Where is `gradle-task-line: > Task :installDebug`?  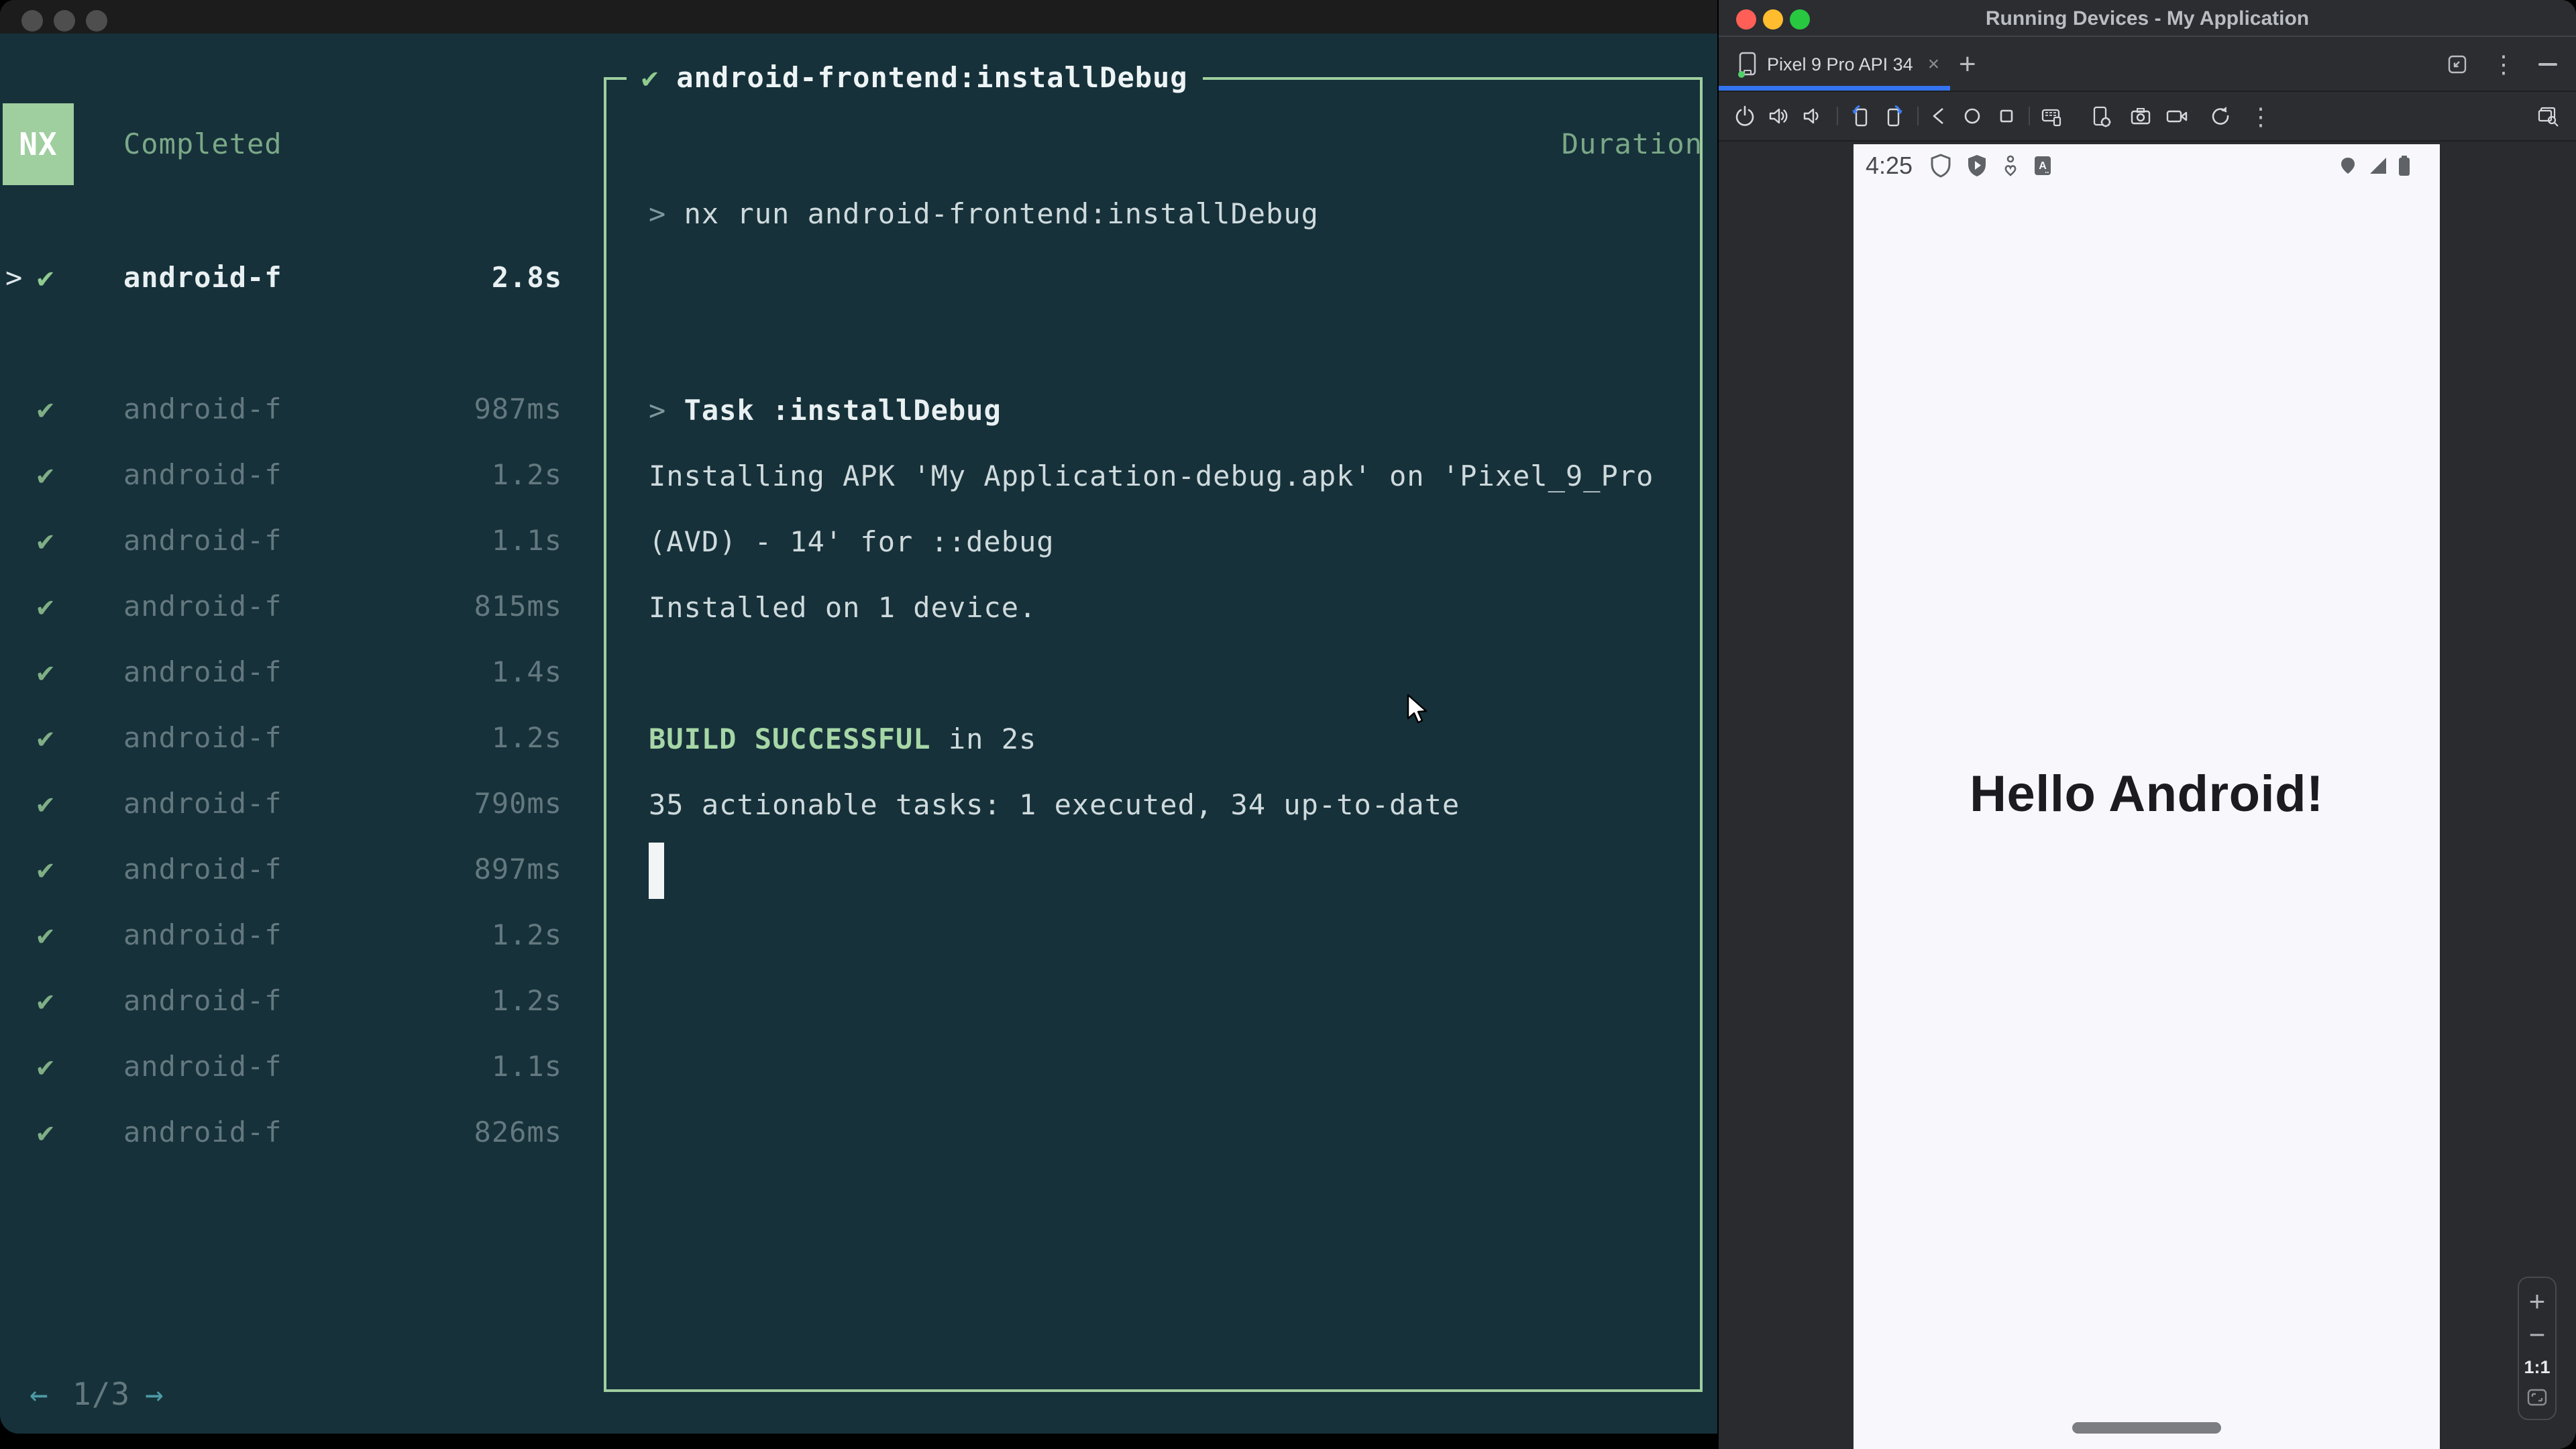 gradle-task-line: > Task :installDebug is located at coordinates (825, 410).